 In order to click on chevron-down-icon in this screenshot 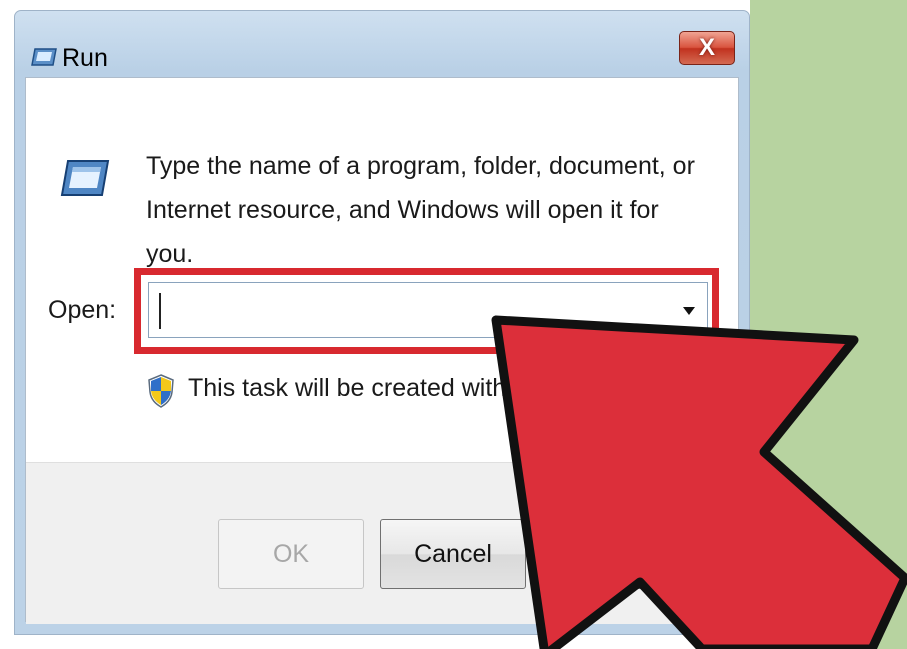, I will do `click(689, 311)`.